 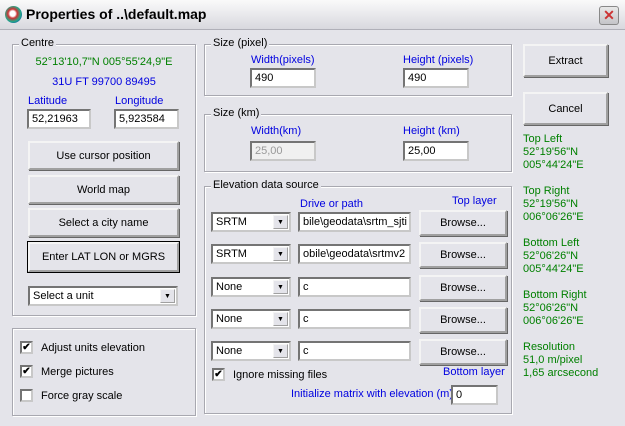 What do you see at coordinates (103, 222) in the screenshot?
I see `select-city-button: Select a city name` at bounding box center [103, 222].